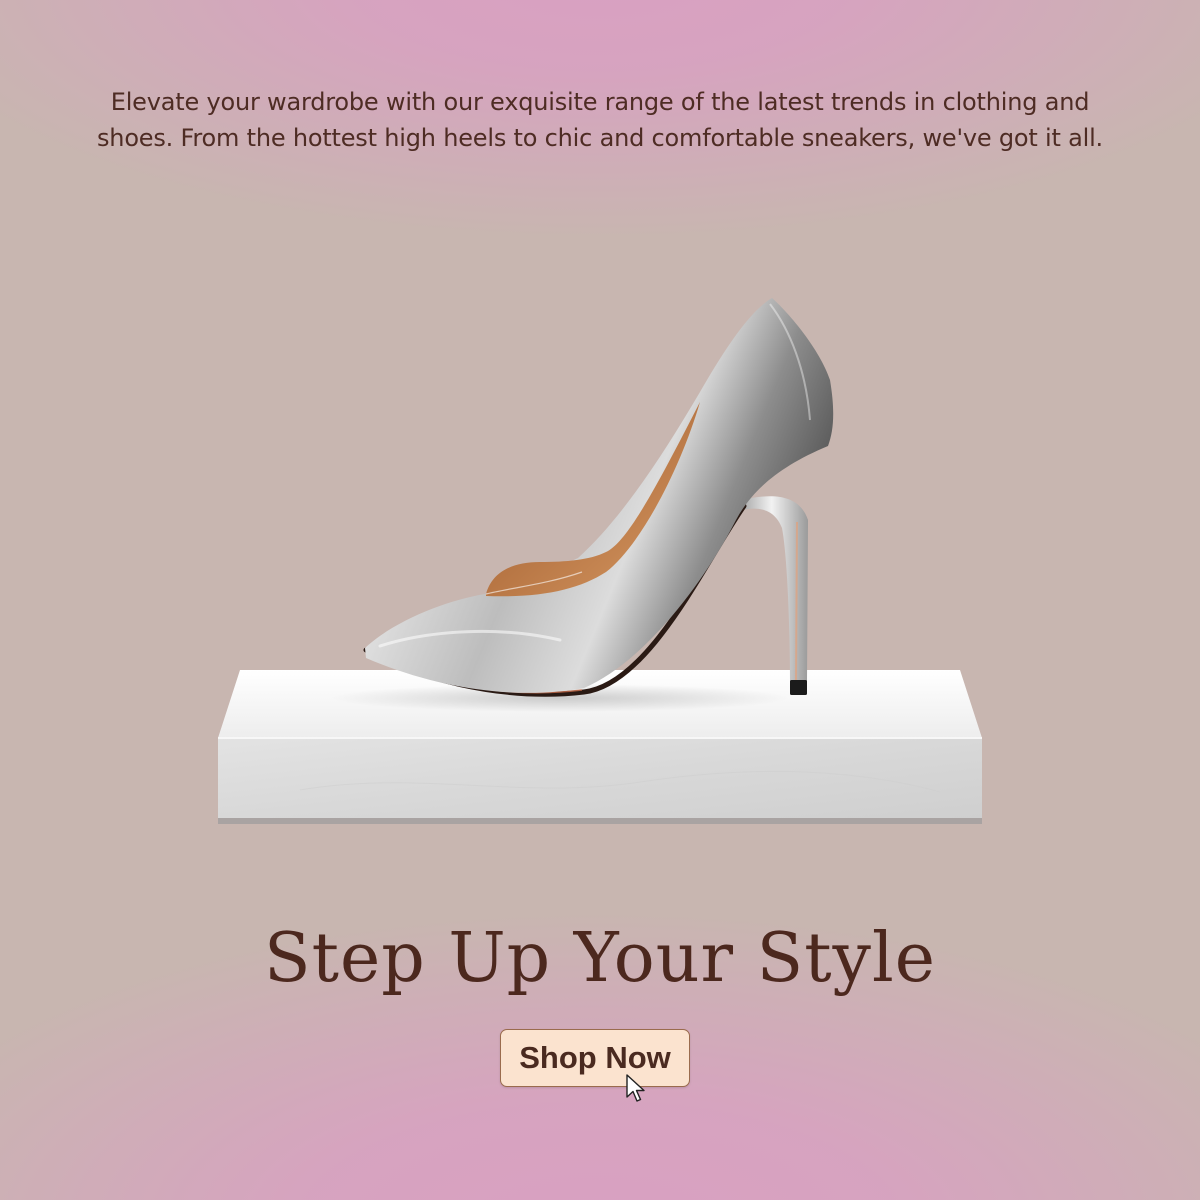 This screenshot has width=1200, height=1200. What do you see at coordinates (600, 958) in the screenshot?
I see `headline: Step Up Your Style` at bounding box center [600, 958].